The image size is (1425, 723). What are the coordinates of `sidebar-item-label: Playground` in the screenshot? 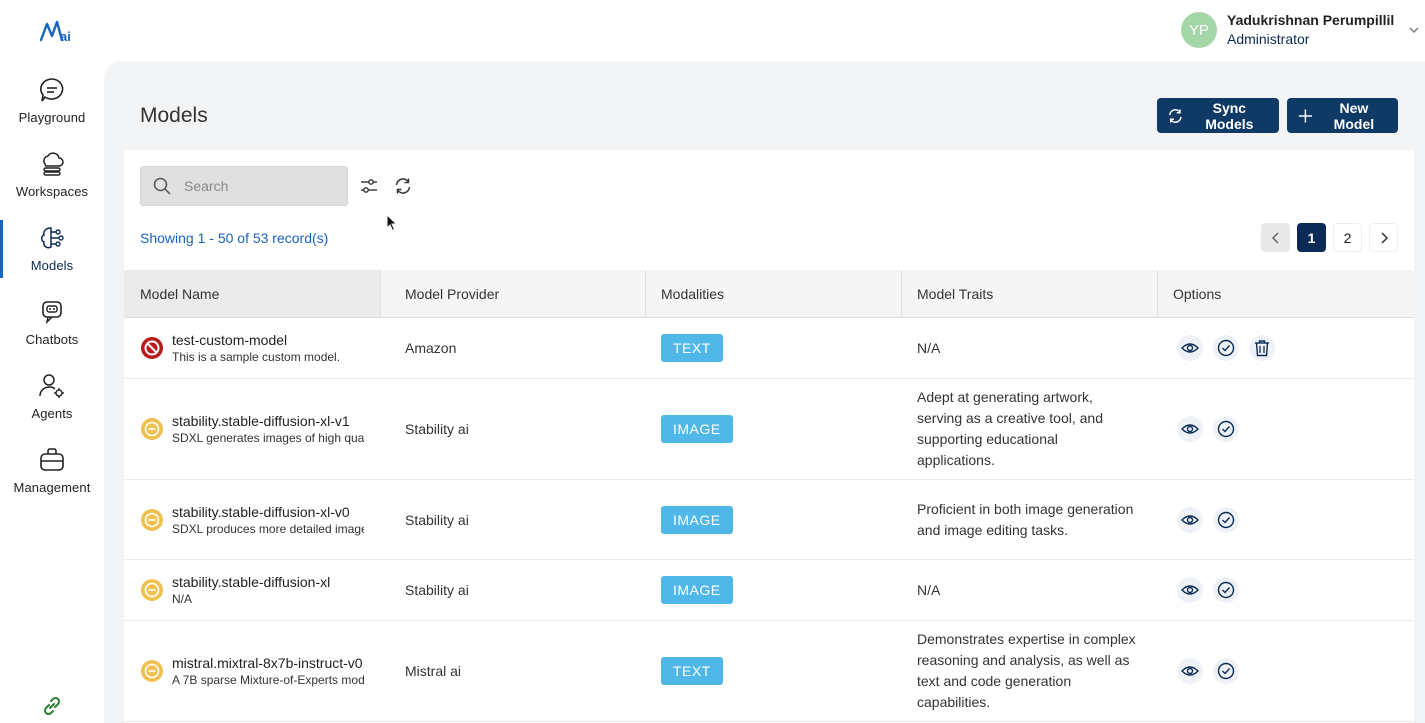 It's located at (52, 117).